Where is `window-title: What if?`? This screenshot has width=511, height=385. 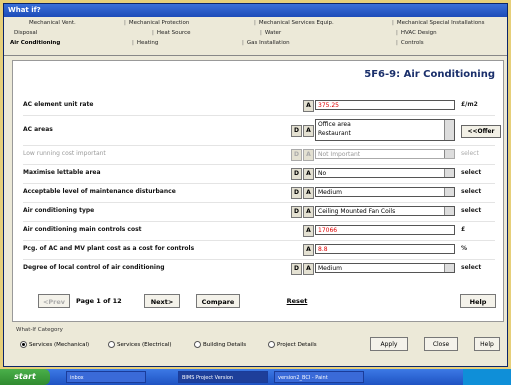 window-title: What if? is located at coordinates (255, 10).